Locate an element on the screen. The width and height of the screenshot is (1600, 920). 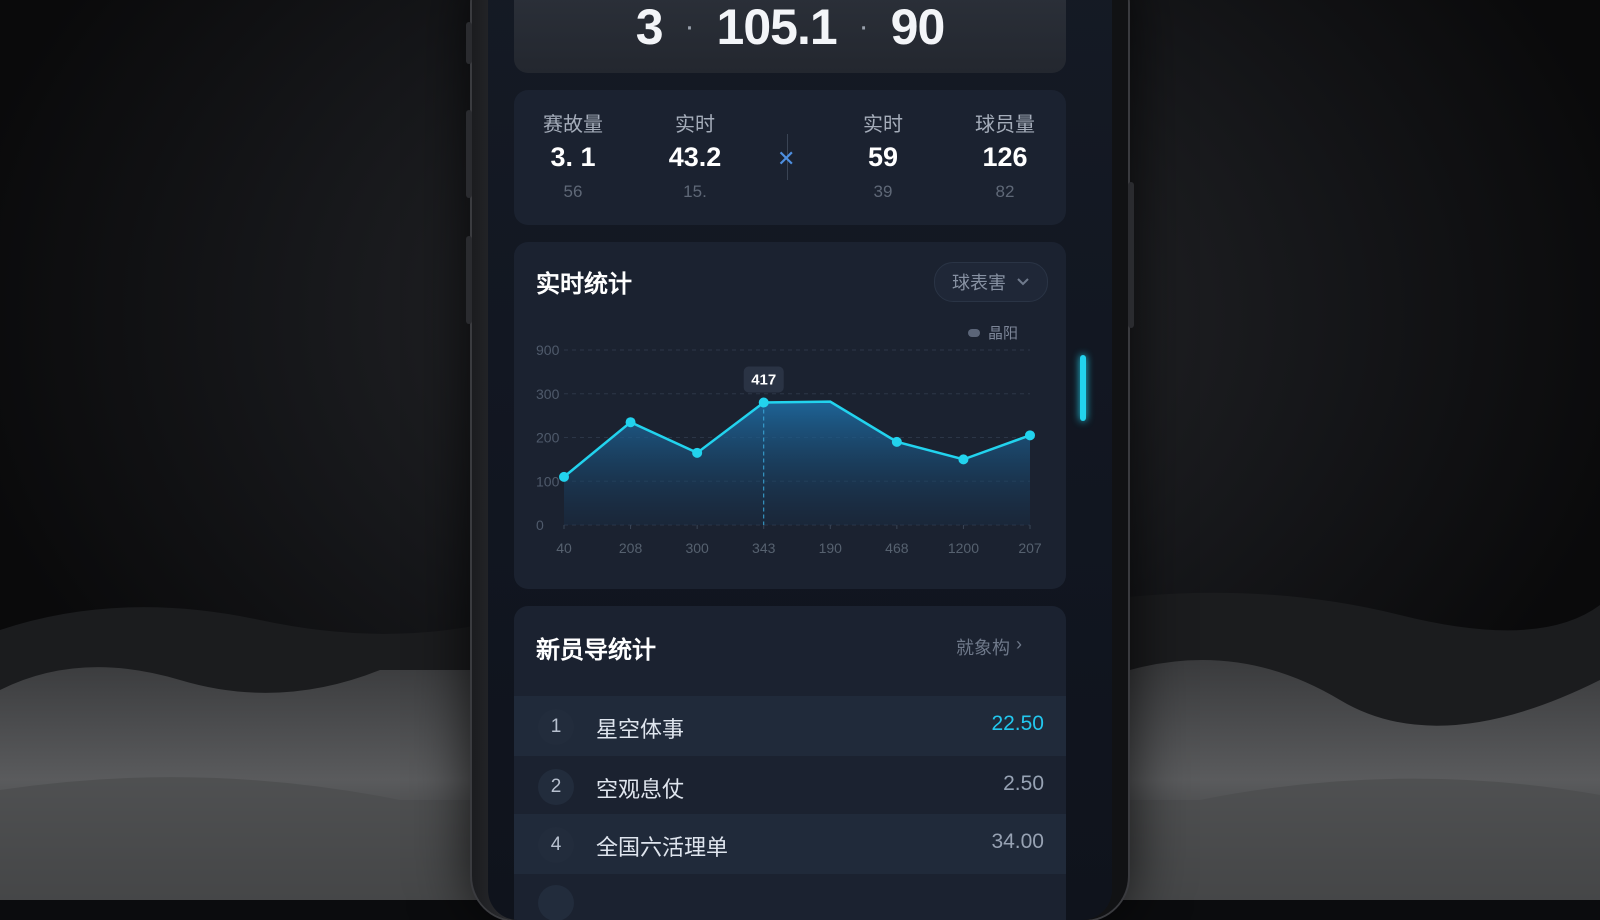
tooltip-value: 417 is located at coordinates (763, 380).